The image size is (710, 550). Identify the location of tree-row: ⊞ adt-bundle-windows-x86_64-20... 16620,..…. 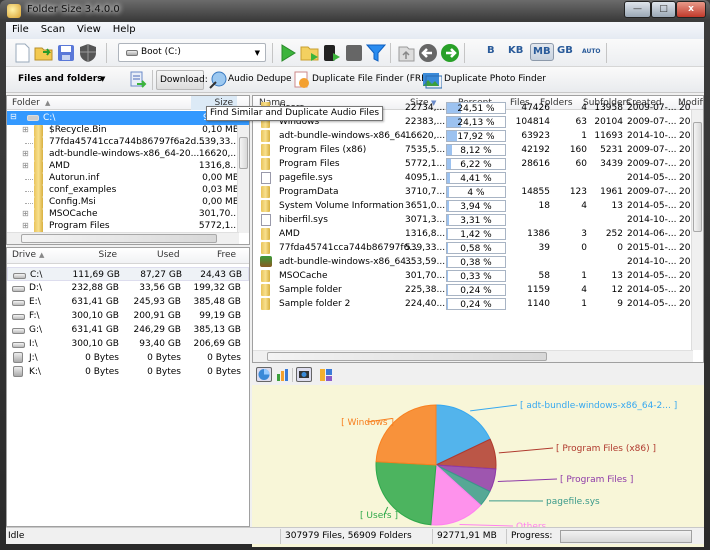
(128, 155).